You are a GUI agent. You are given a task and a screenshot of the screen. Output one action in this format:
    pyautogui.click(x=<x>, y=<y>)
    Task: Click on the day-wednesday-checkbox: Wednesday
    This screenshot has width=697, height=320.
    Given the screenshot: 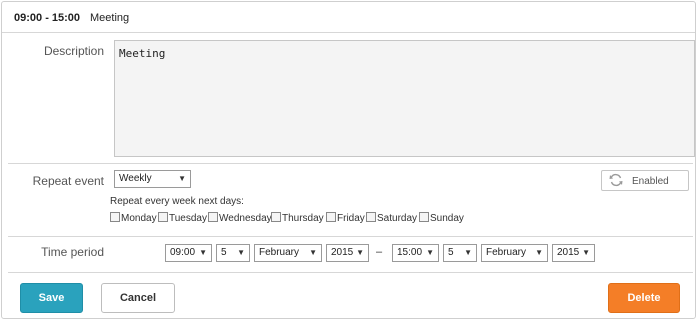 What is the action you would take?
    pyautogui.click(x=240, y=220)
    